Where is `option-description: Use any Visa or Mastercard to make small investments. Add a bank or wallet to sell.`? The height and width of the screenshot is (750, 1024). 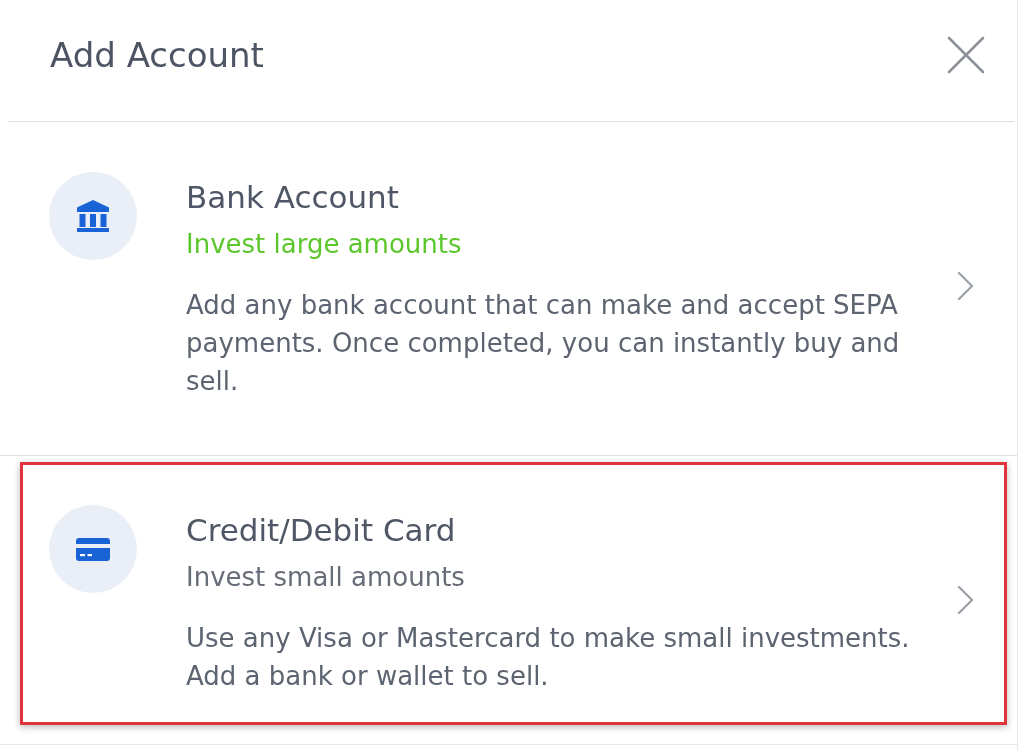 option-description: Use any Visa or Mastercard to make small investments. Add a bank or wallet to sell. is located at coordinates (548, 657).